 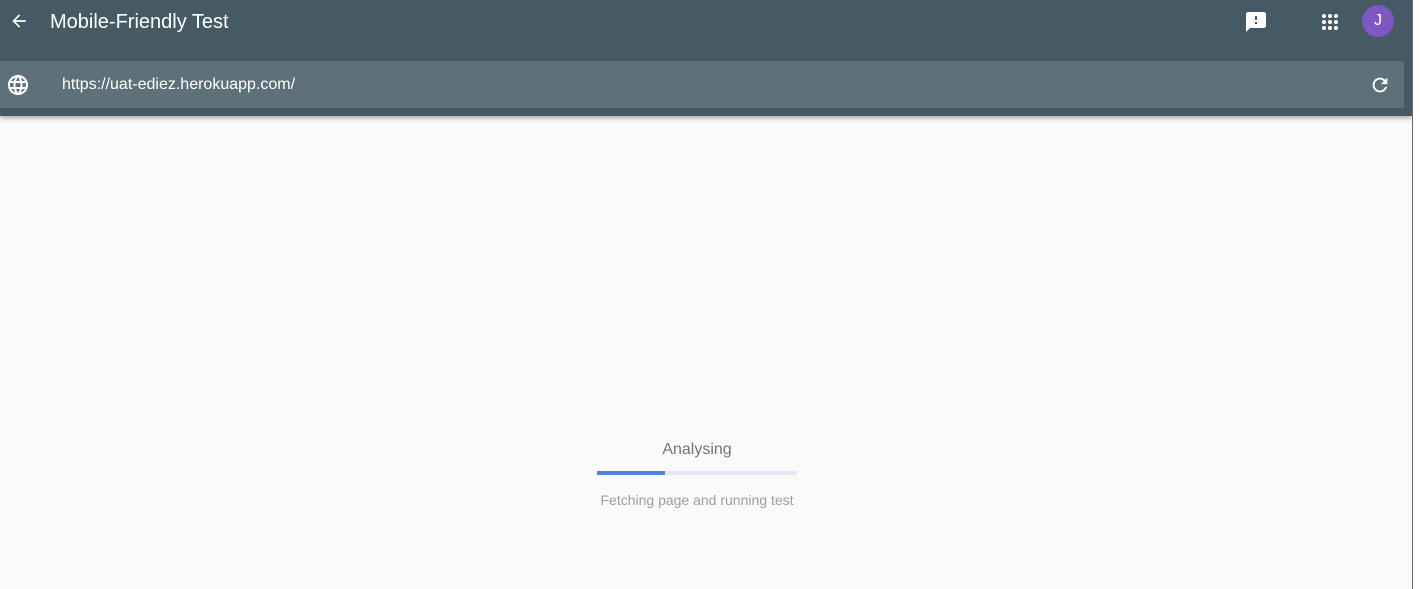 What do you see at coordinates (631, 473) in the screenshot?
I see `progress-bar-fill` at bounding box center [631, 473].